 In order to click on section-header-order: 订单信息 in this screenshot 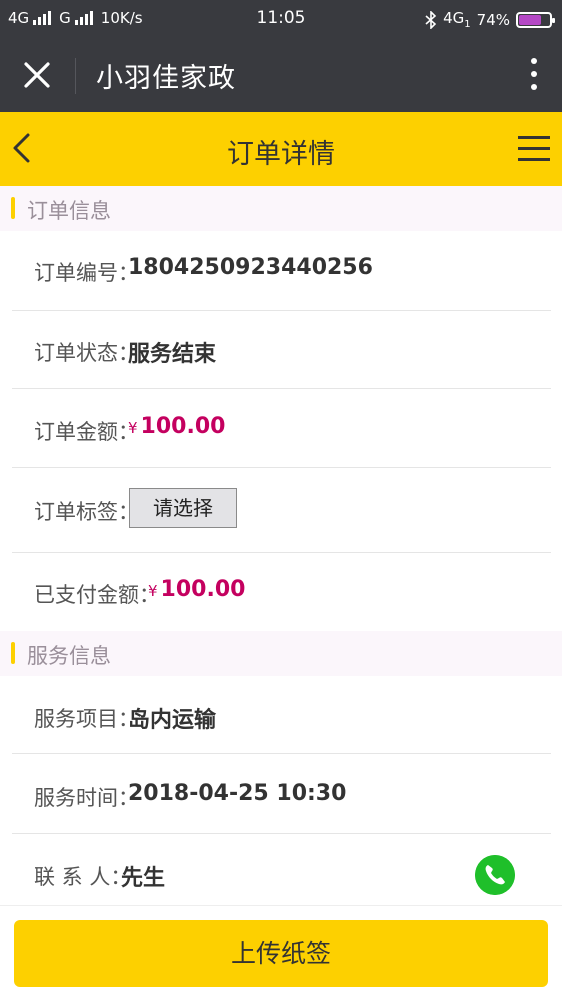, I will do `click(281, 208)`.